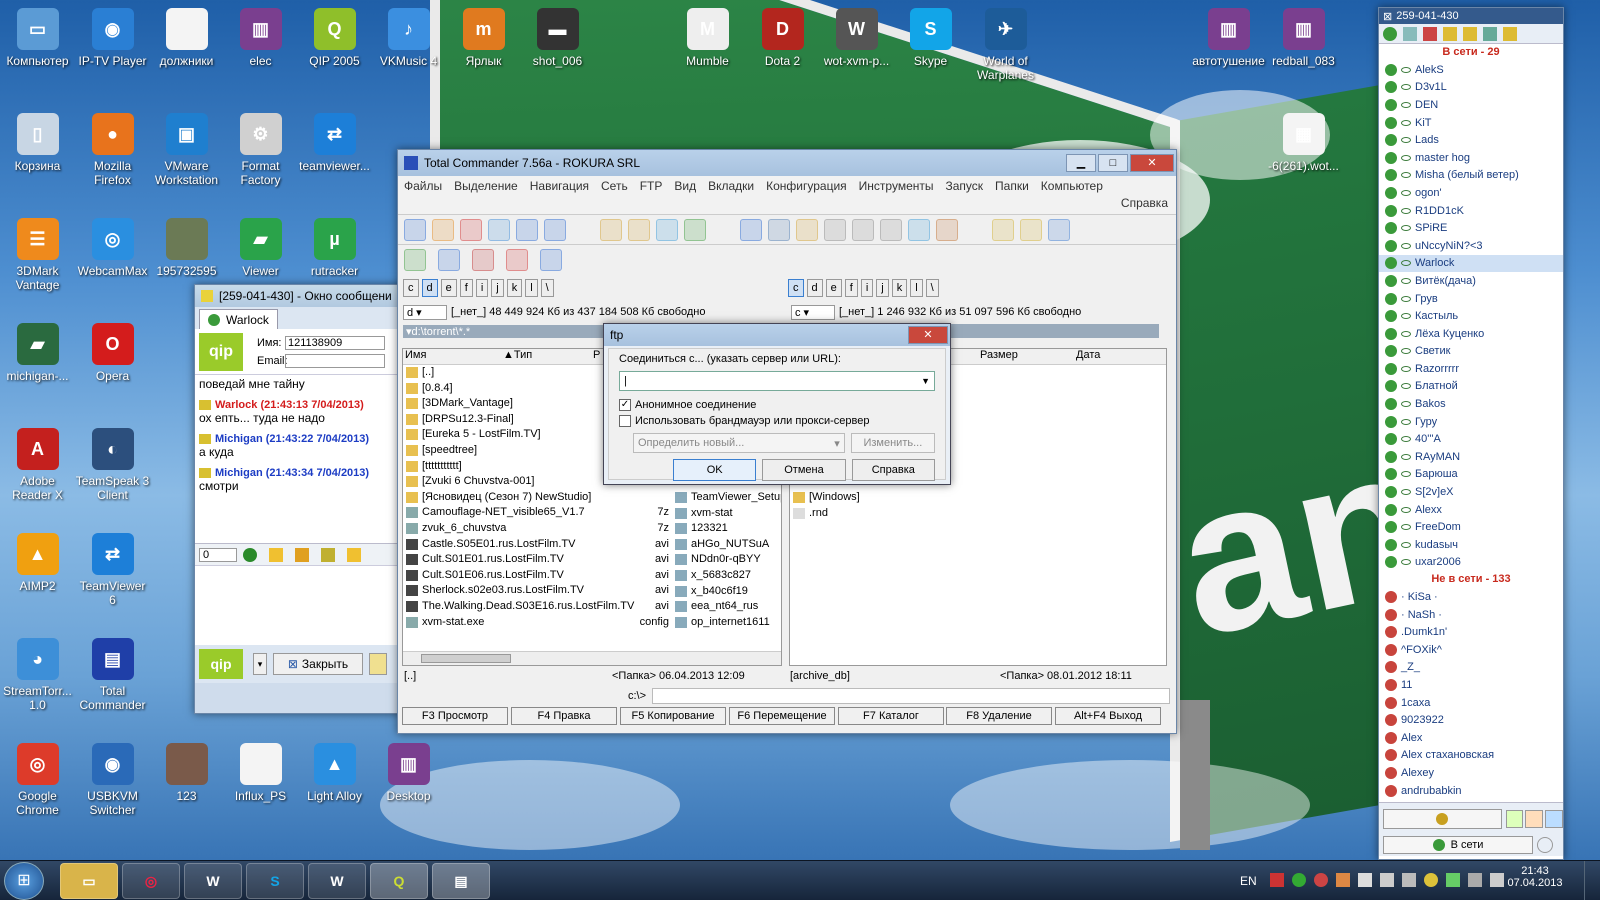 The image size is (1600, 900). I want to click on contact-item: .Dumk1n', so click(1471, 632).